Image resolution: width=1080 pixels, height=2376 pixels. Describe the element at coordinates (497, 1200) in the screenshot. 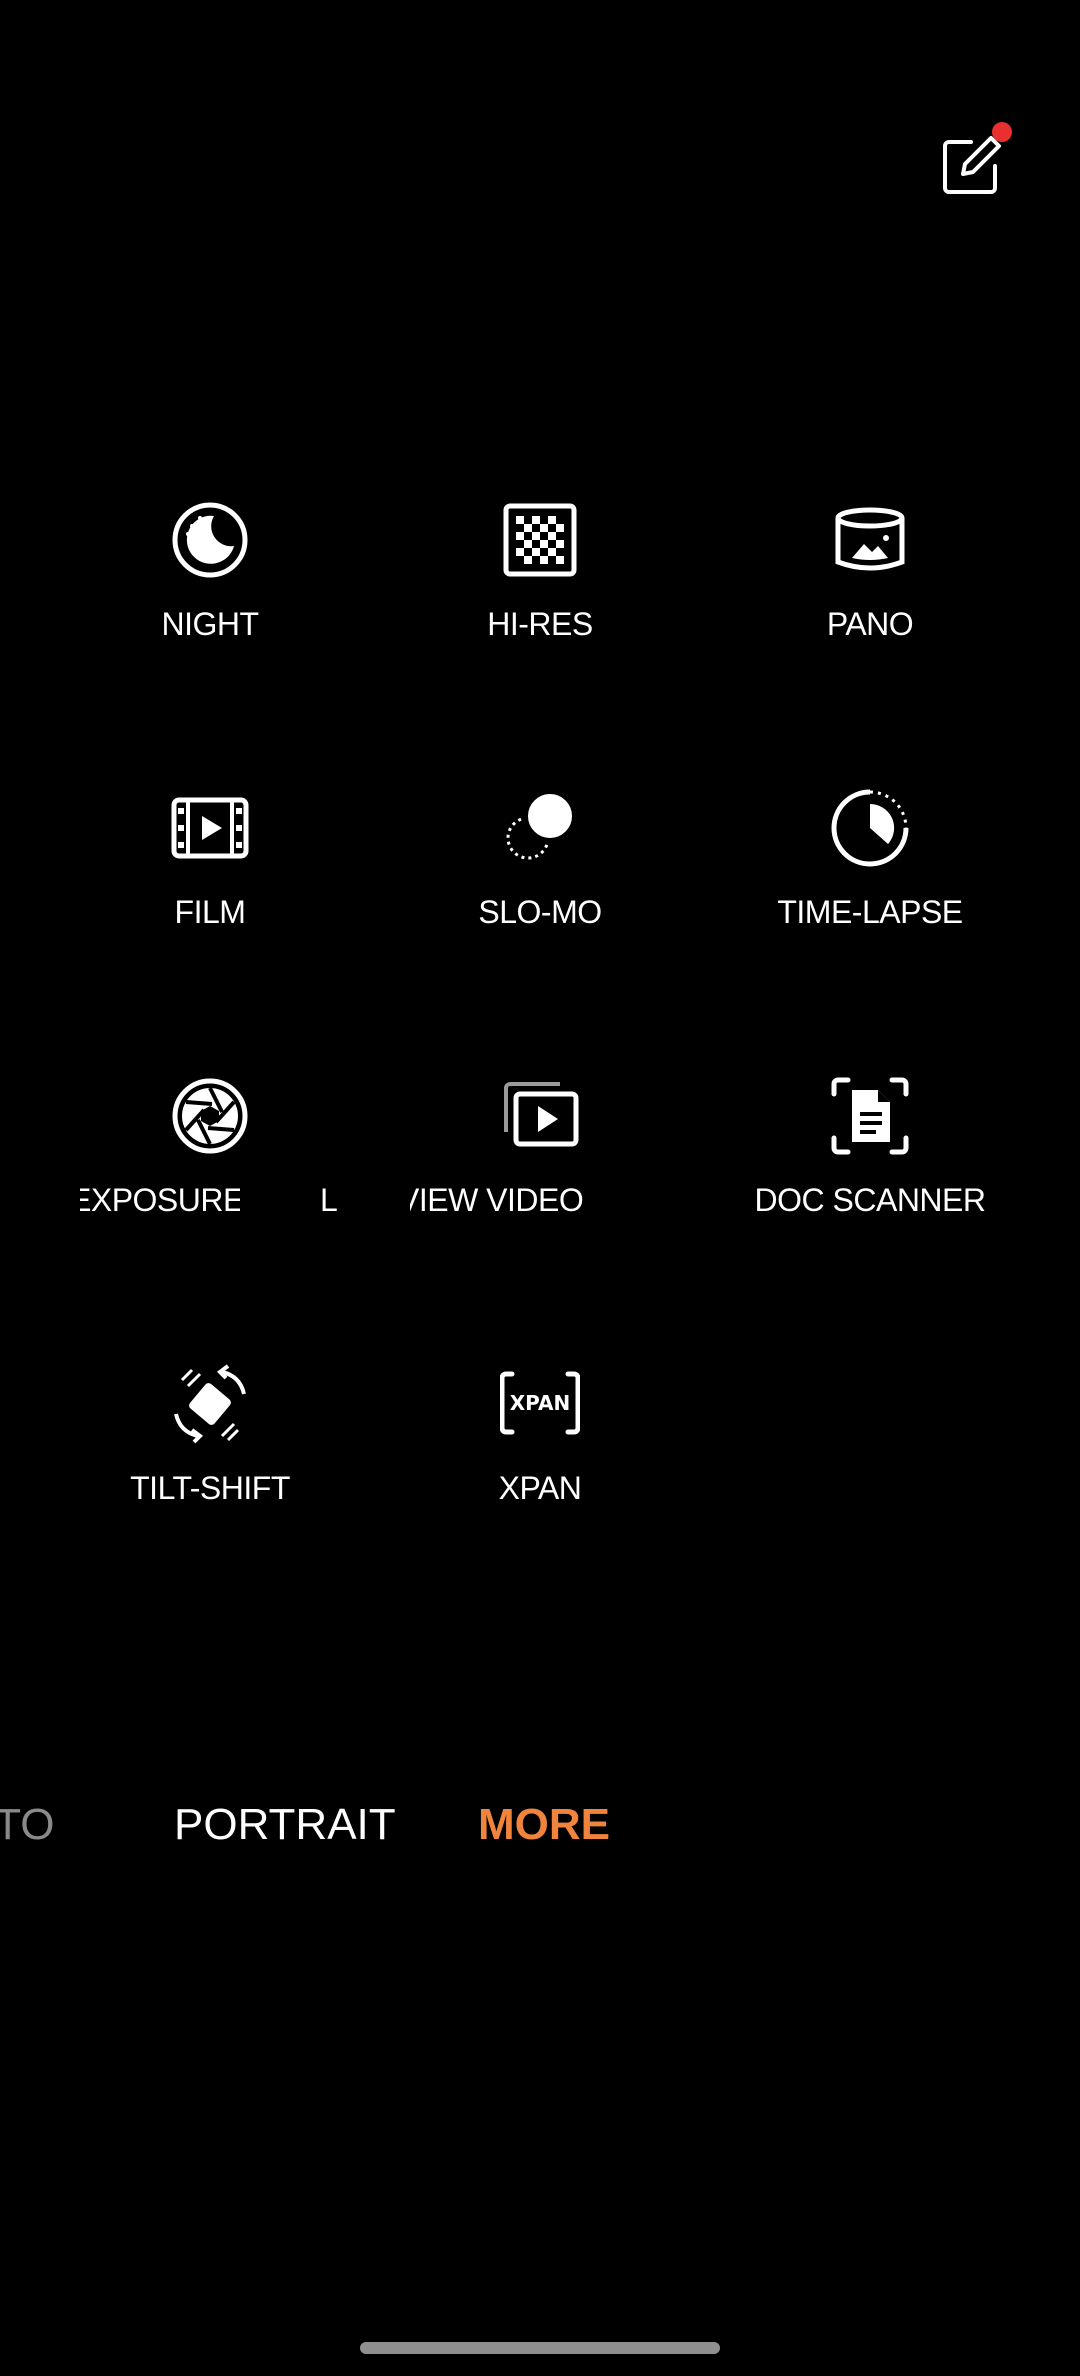

I see `mode-label-view-video: VIEW VIDEO` at that location.